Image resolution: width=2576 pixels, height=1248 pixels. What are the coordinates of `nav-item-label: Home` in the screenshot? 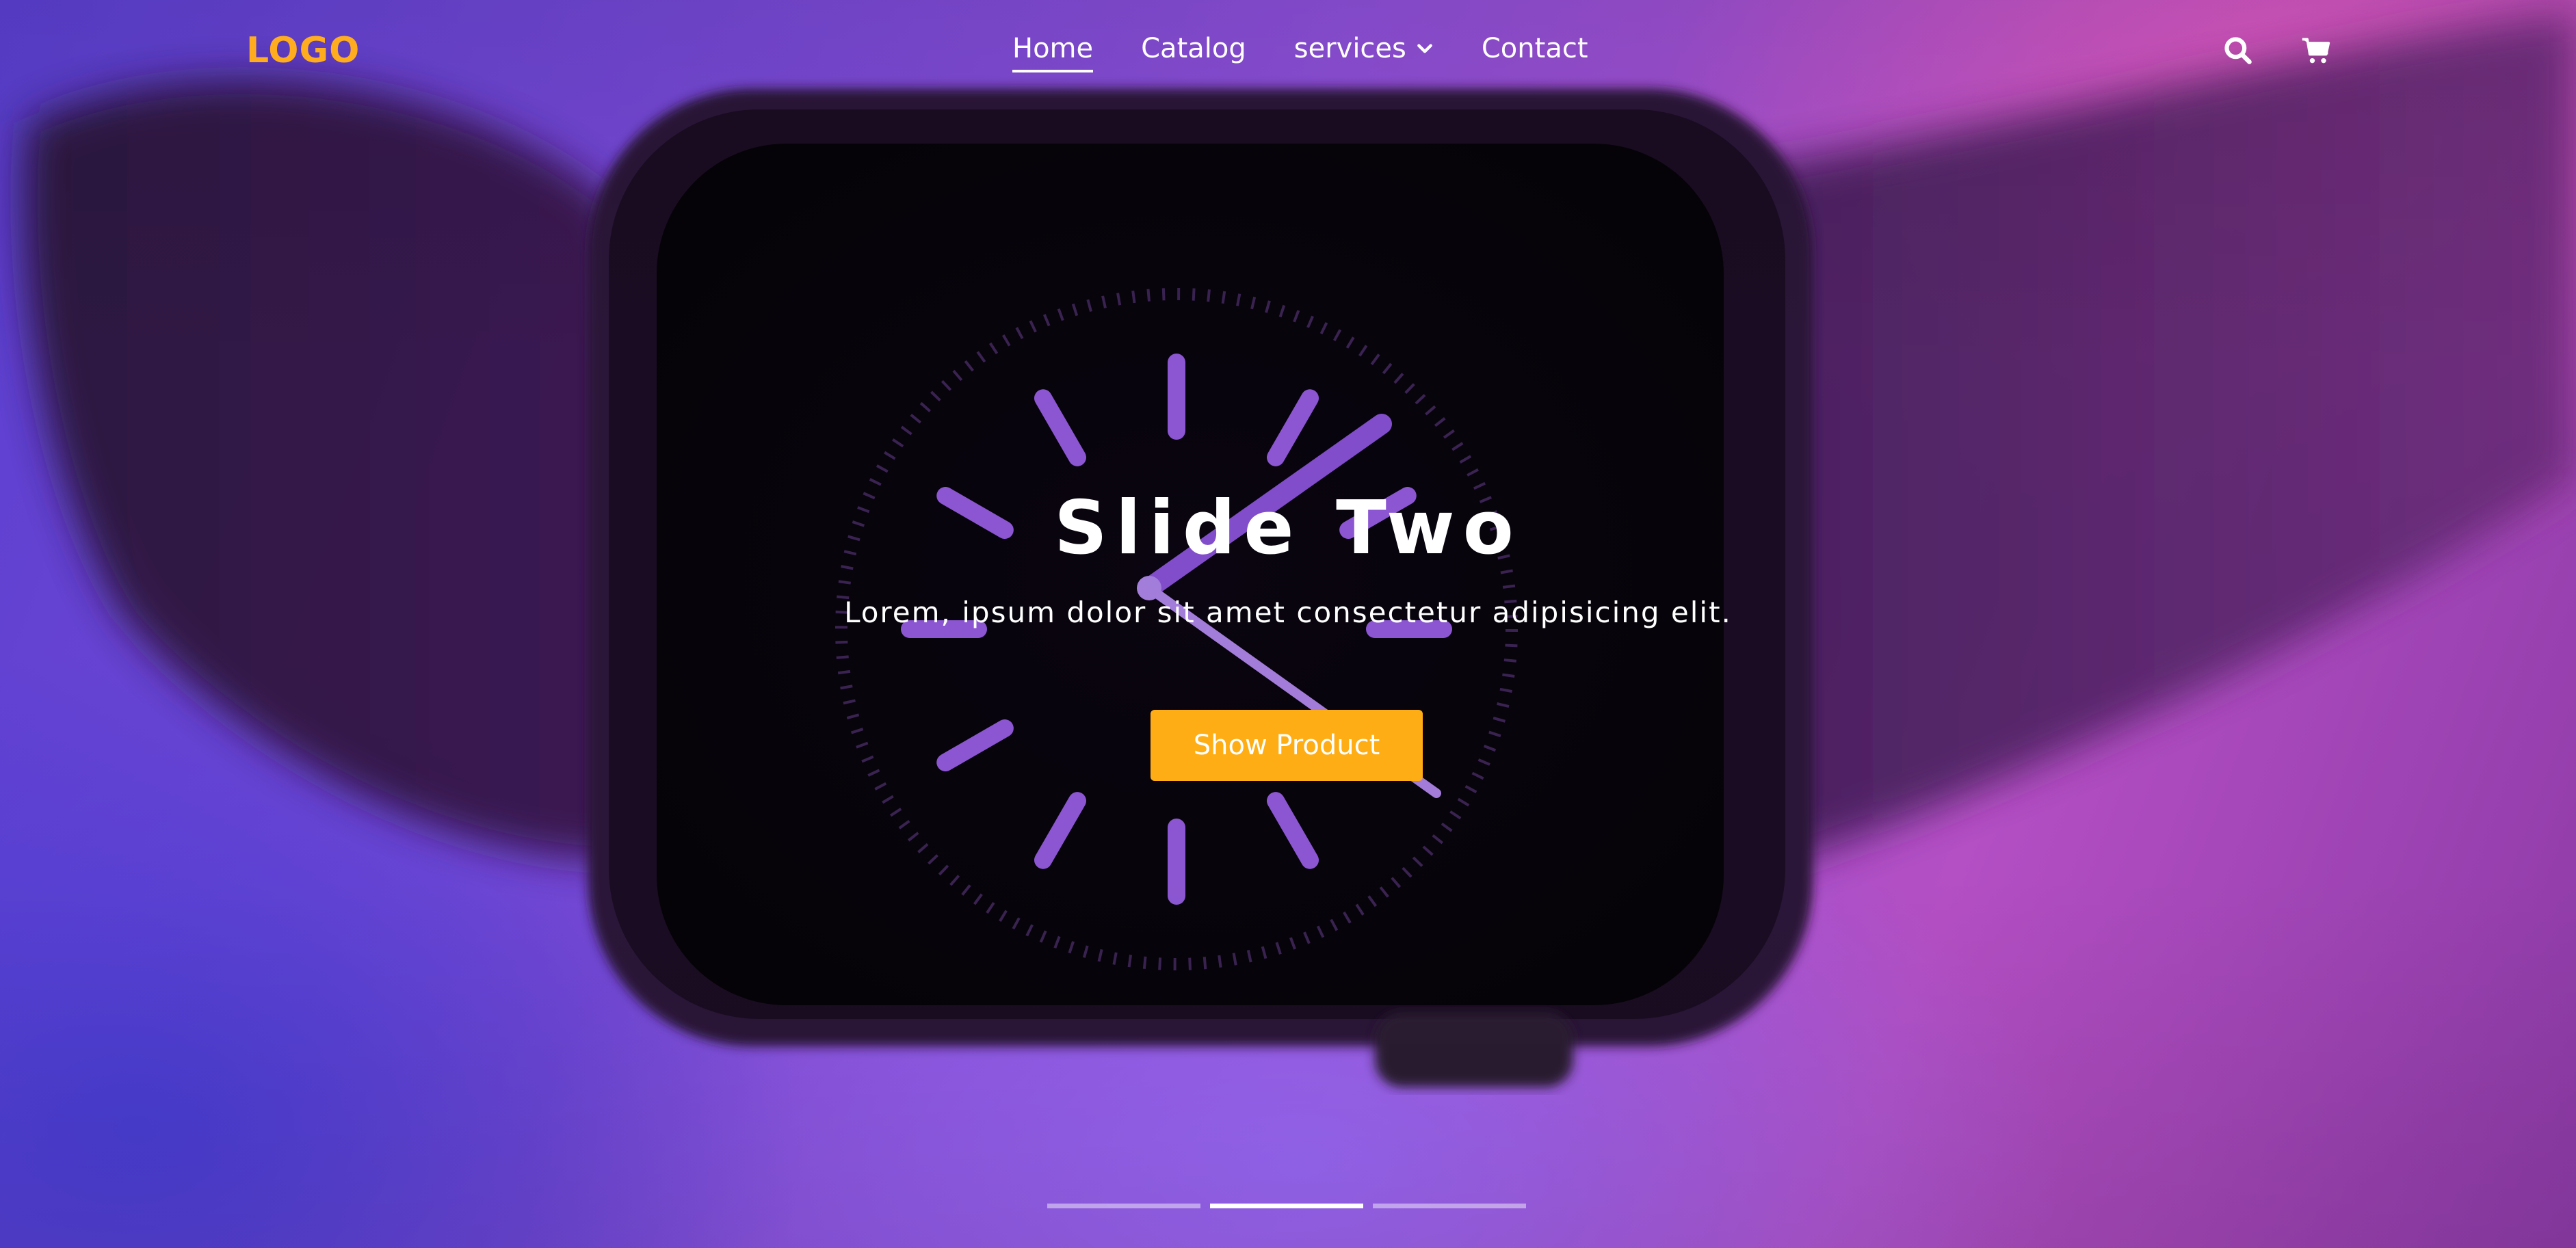 It's located at (1053, 49).